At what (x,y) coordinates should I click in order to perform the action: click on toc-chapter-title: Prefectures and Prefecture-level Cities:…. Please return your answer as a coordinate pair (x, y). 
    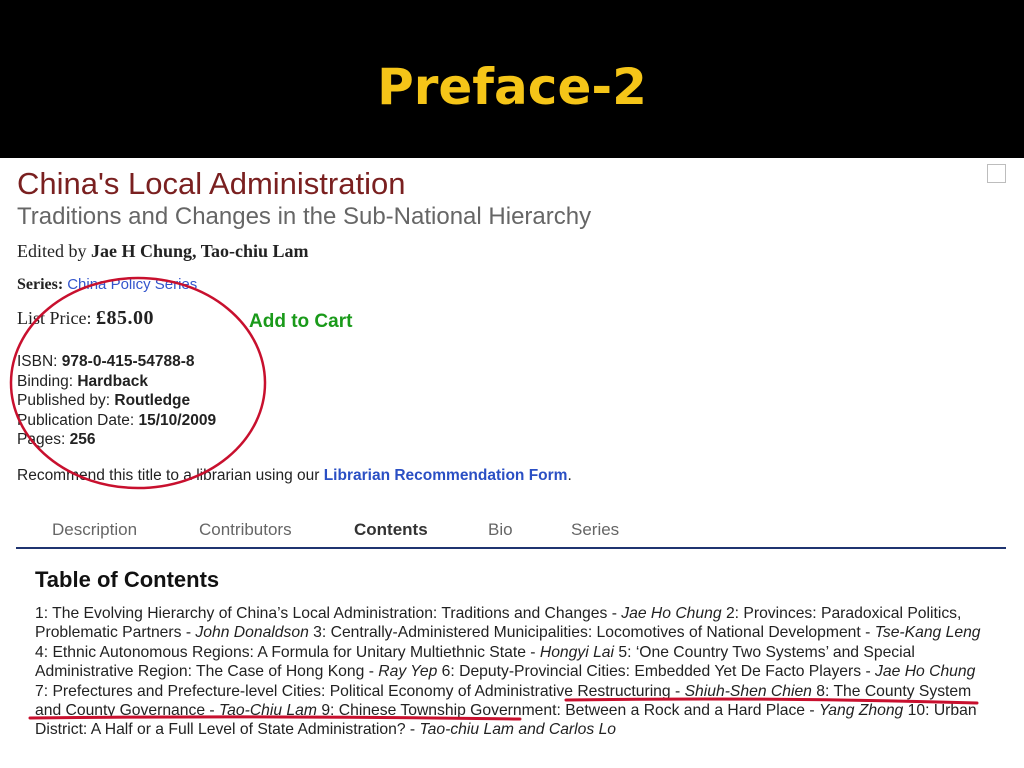
    Looking at the image, I should click on (366, 691).